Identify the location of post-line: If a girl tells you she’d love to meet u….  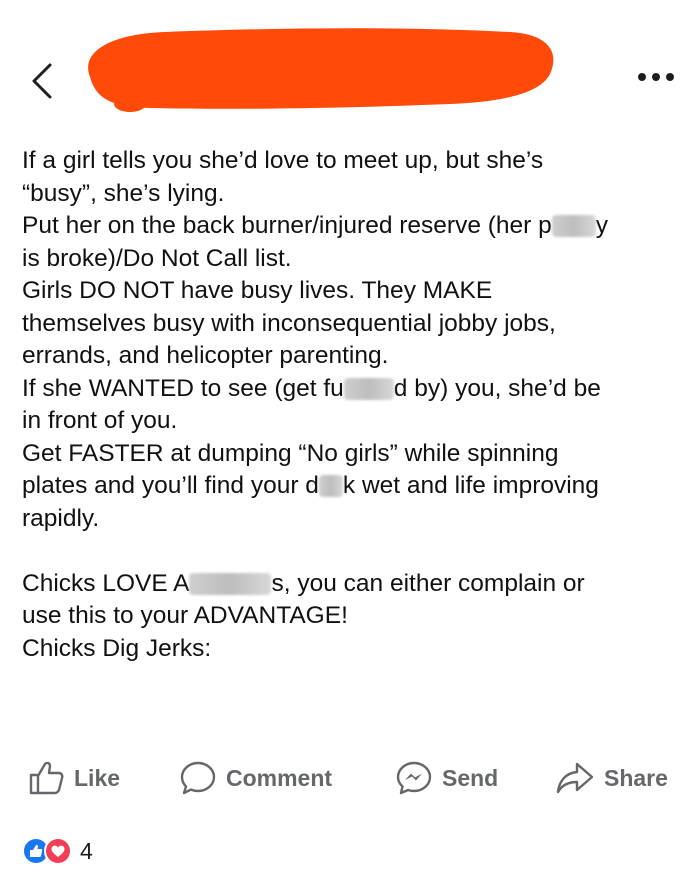
(283, 160).